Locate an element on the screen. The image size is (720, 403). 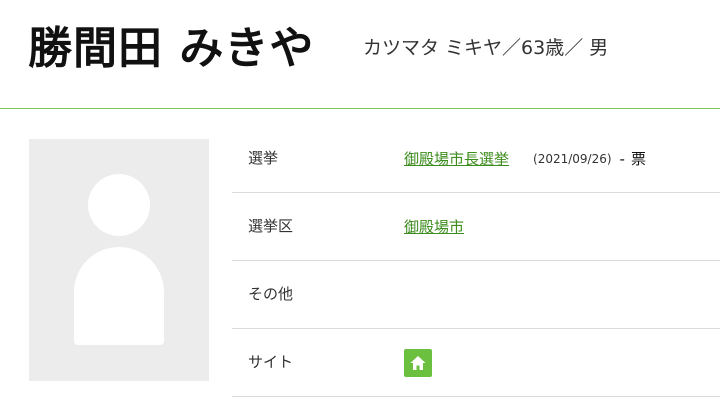
row-election: 選挙 御殿場市長選挙 (2021/09/26) - 票 is located at coordinates (476, 159).